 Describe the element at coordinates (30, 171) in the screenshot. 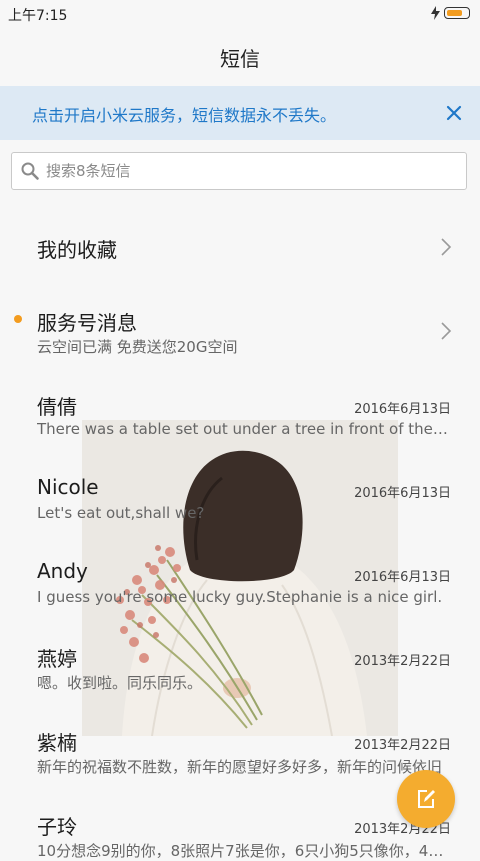

I see `search-icon` at that location.